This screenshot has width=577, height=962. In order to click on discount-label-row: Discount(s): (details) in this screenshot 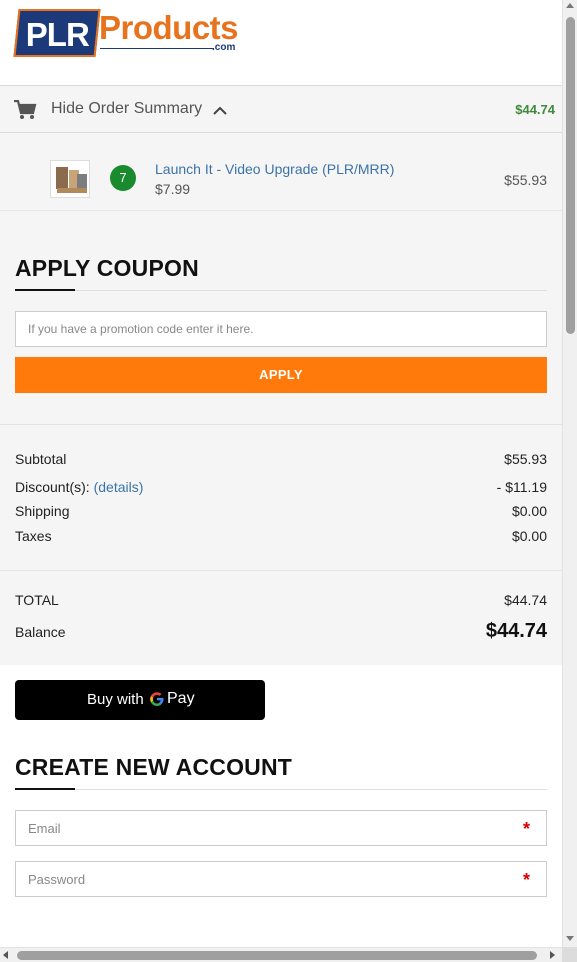, I will do `click(79, 487)`.